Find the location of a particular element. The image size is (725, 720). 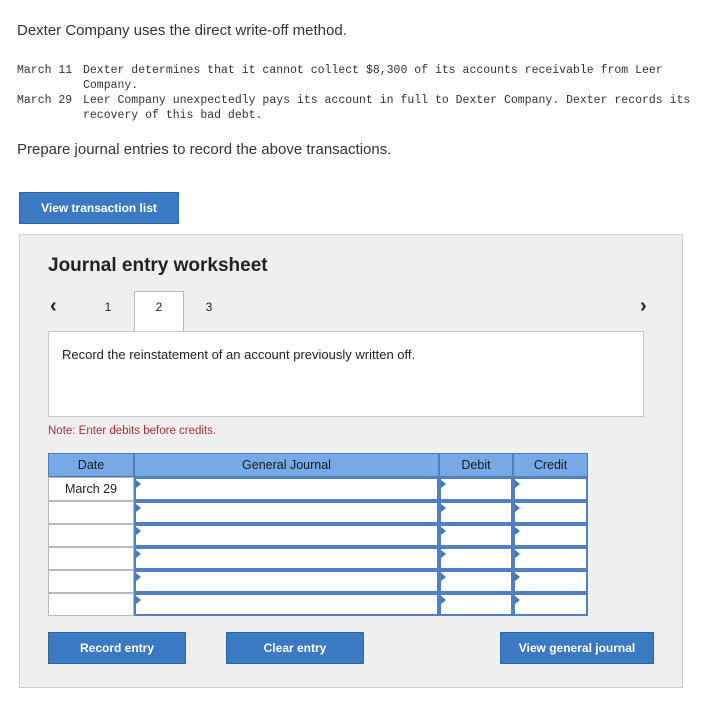

tab-2: 2 is located at coordinates (159, 307).